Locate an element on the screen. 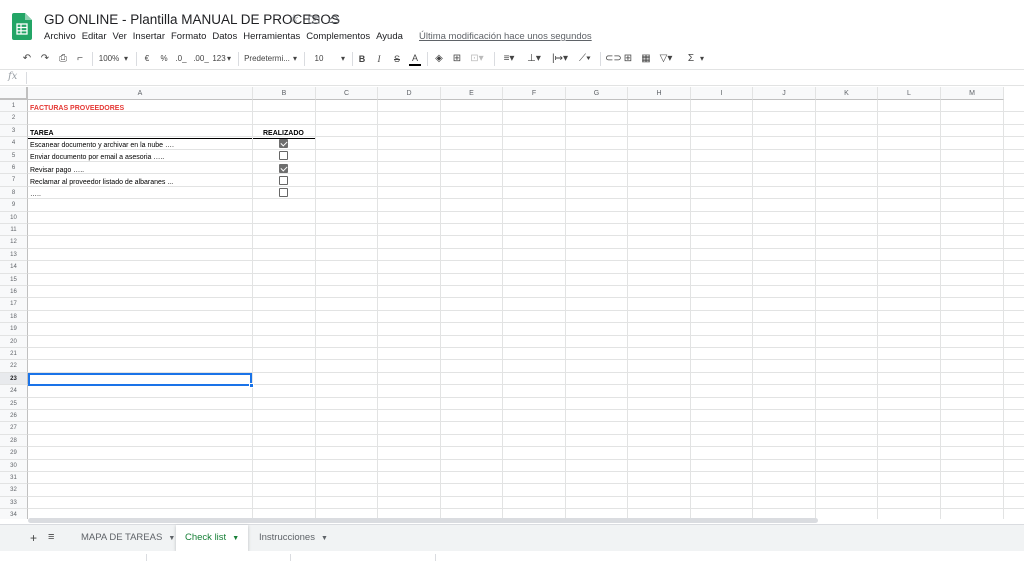 Image resolution: width=1024 pixels, height=561 pixels. align-vertical-icon: ⊥▾ is located at coordinates (534, 59).